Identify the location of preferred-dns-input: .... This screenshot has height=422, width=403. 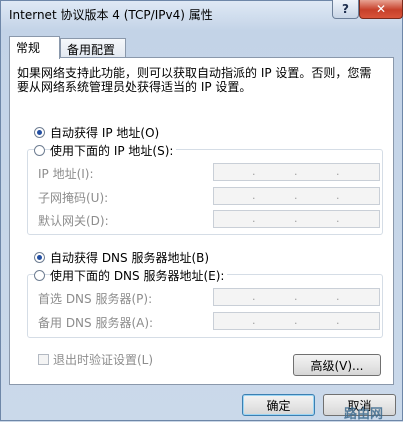
(296, 297).